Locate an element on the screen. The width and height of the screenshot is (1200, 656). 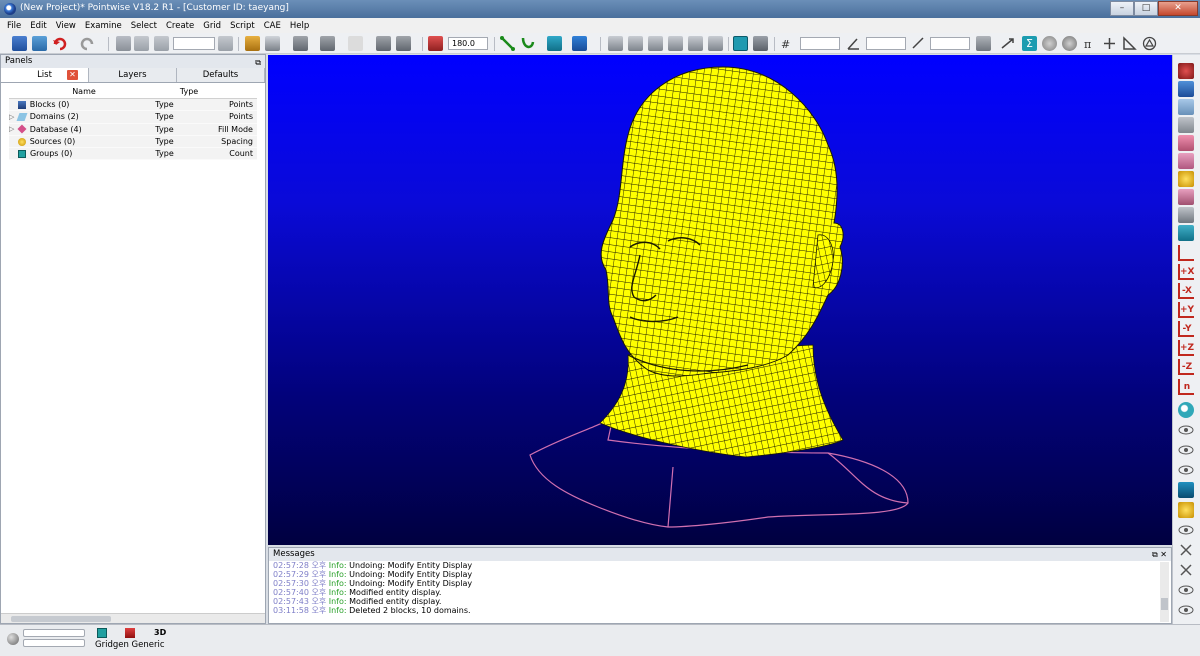
show-sources-icon is located at coordinates (1186, 510).